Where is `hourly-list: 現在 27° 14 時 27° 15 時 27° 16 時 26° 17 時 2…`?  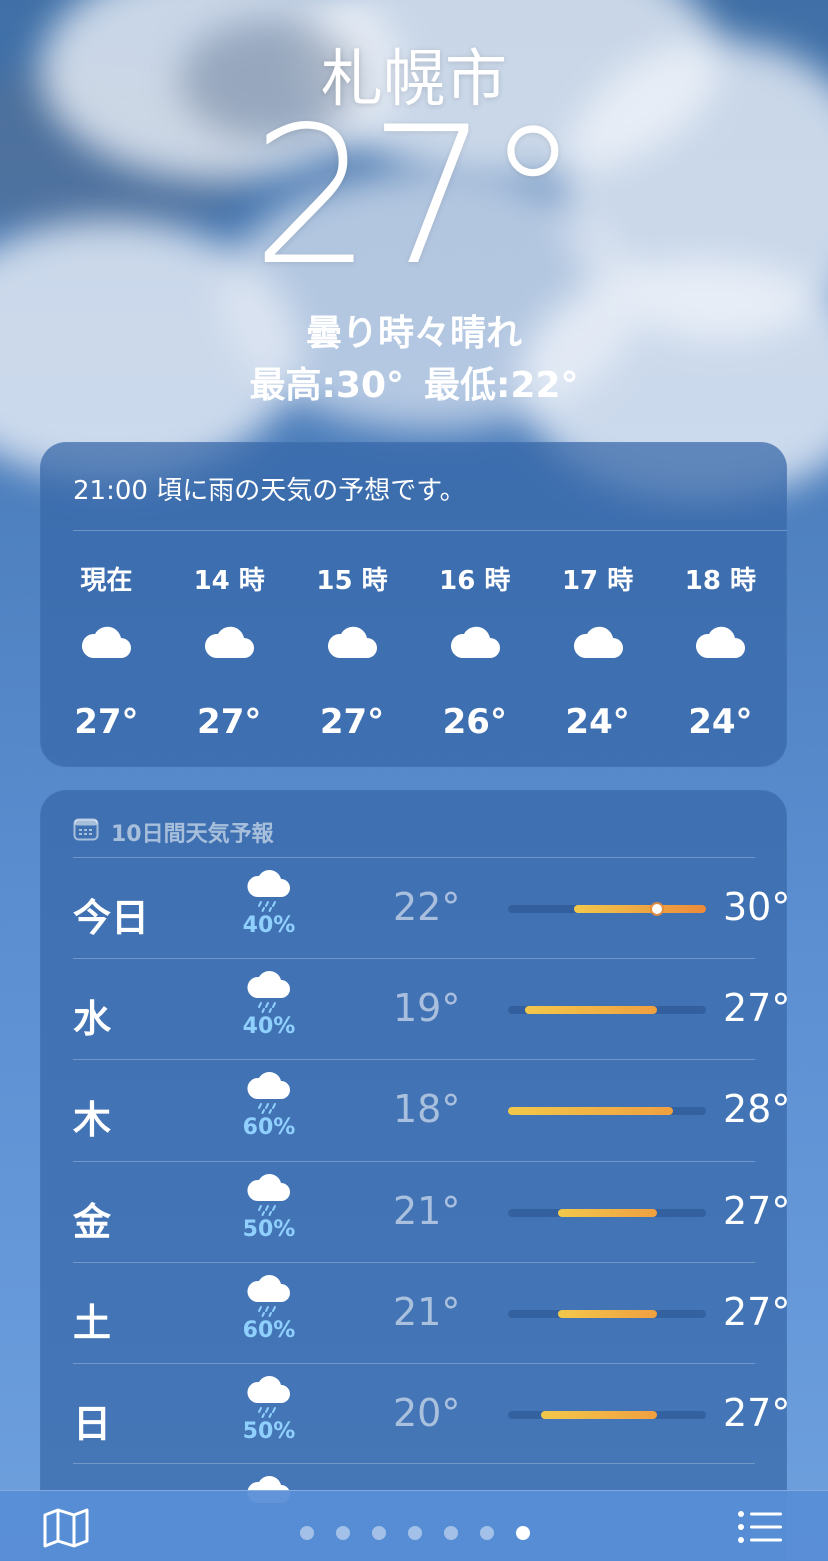
hourly-list: 現在 27° 14 時 27° 15 時 27° 16 時 26° 17 時 2… is located at coordinates (413, 651).